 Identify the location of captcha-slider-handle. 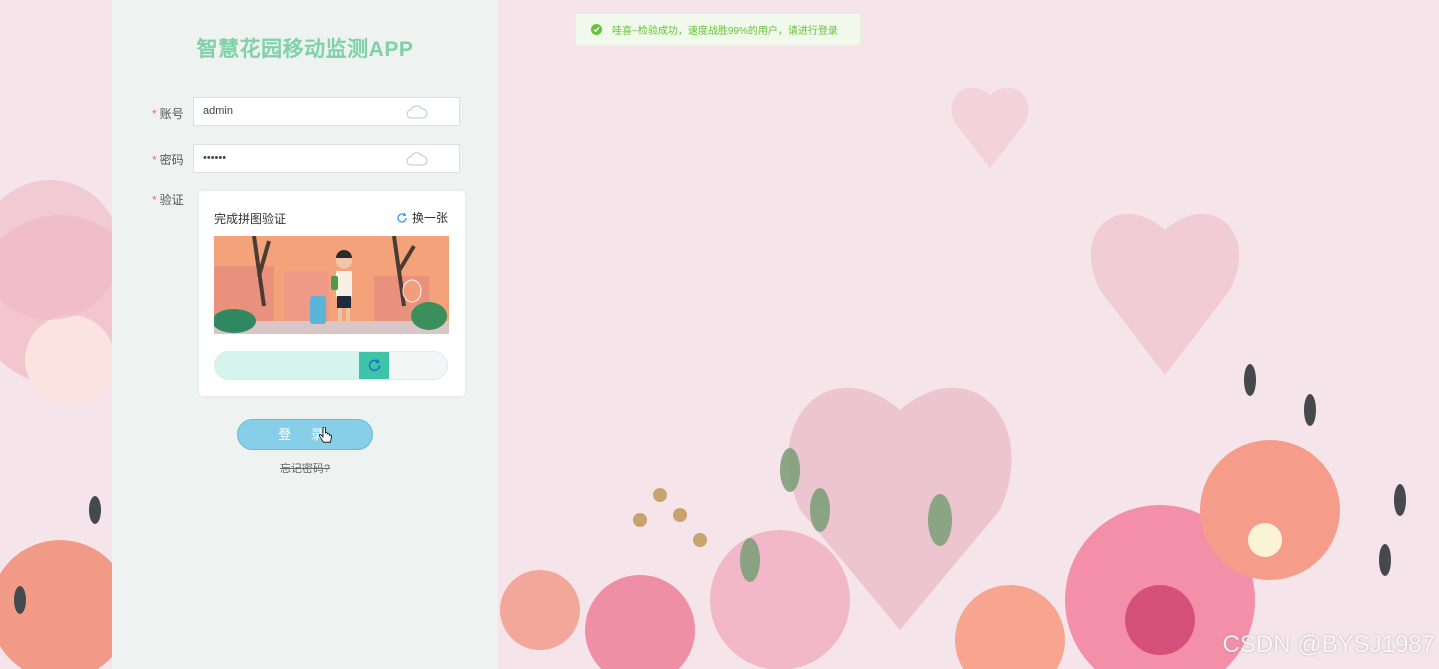
(374, 365).